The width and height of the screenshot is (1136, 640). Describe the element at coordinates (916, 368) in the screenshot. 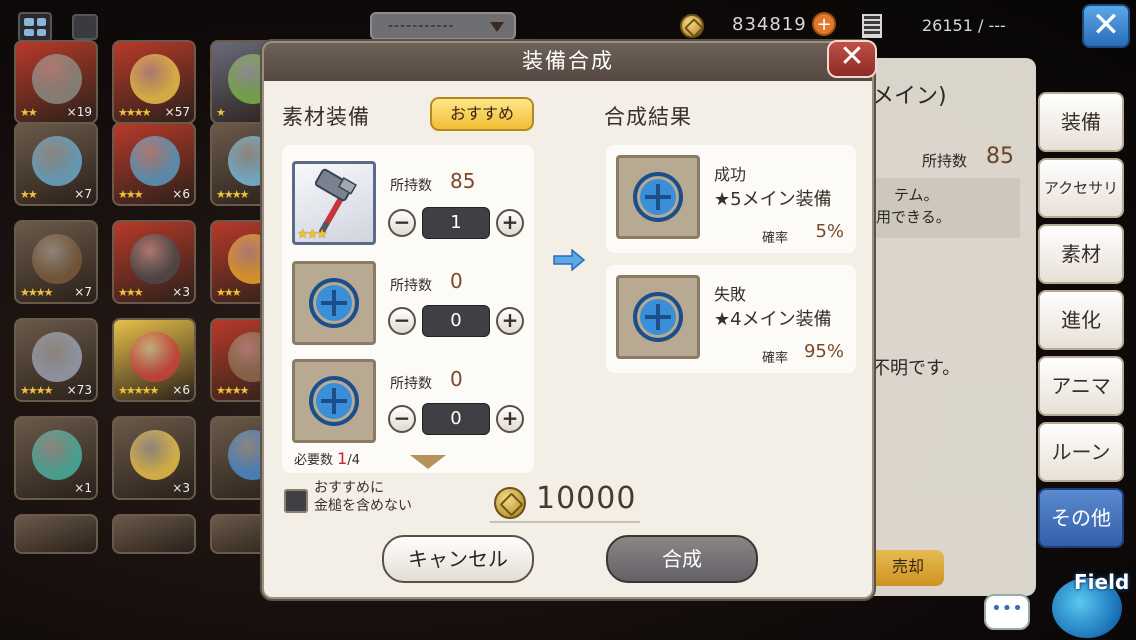

I see `item-note: 不明です。` at that location.